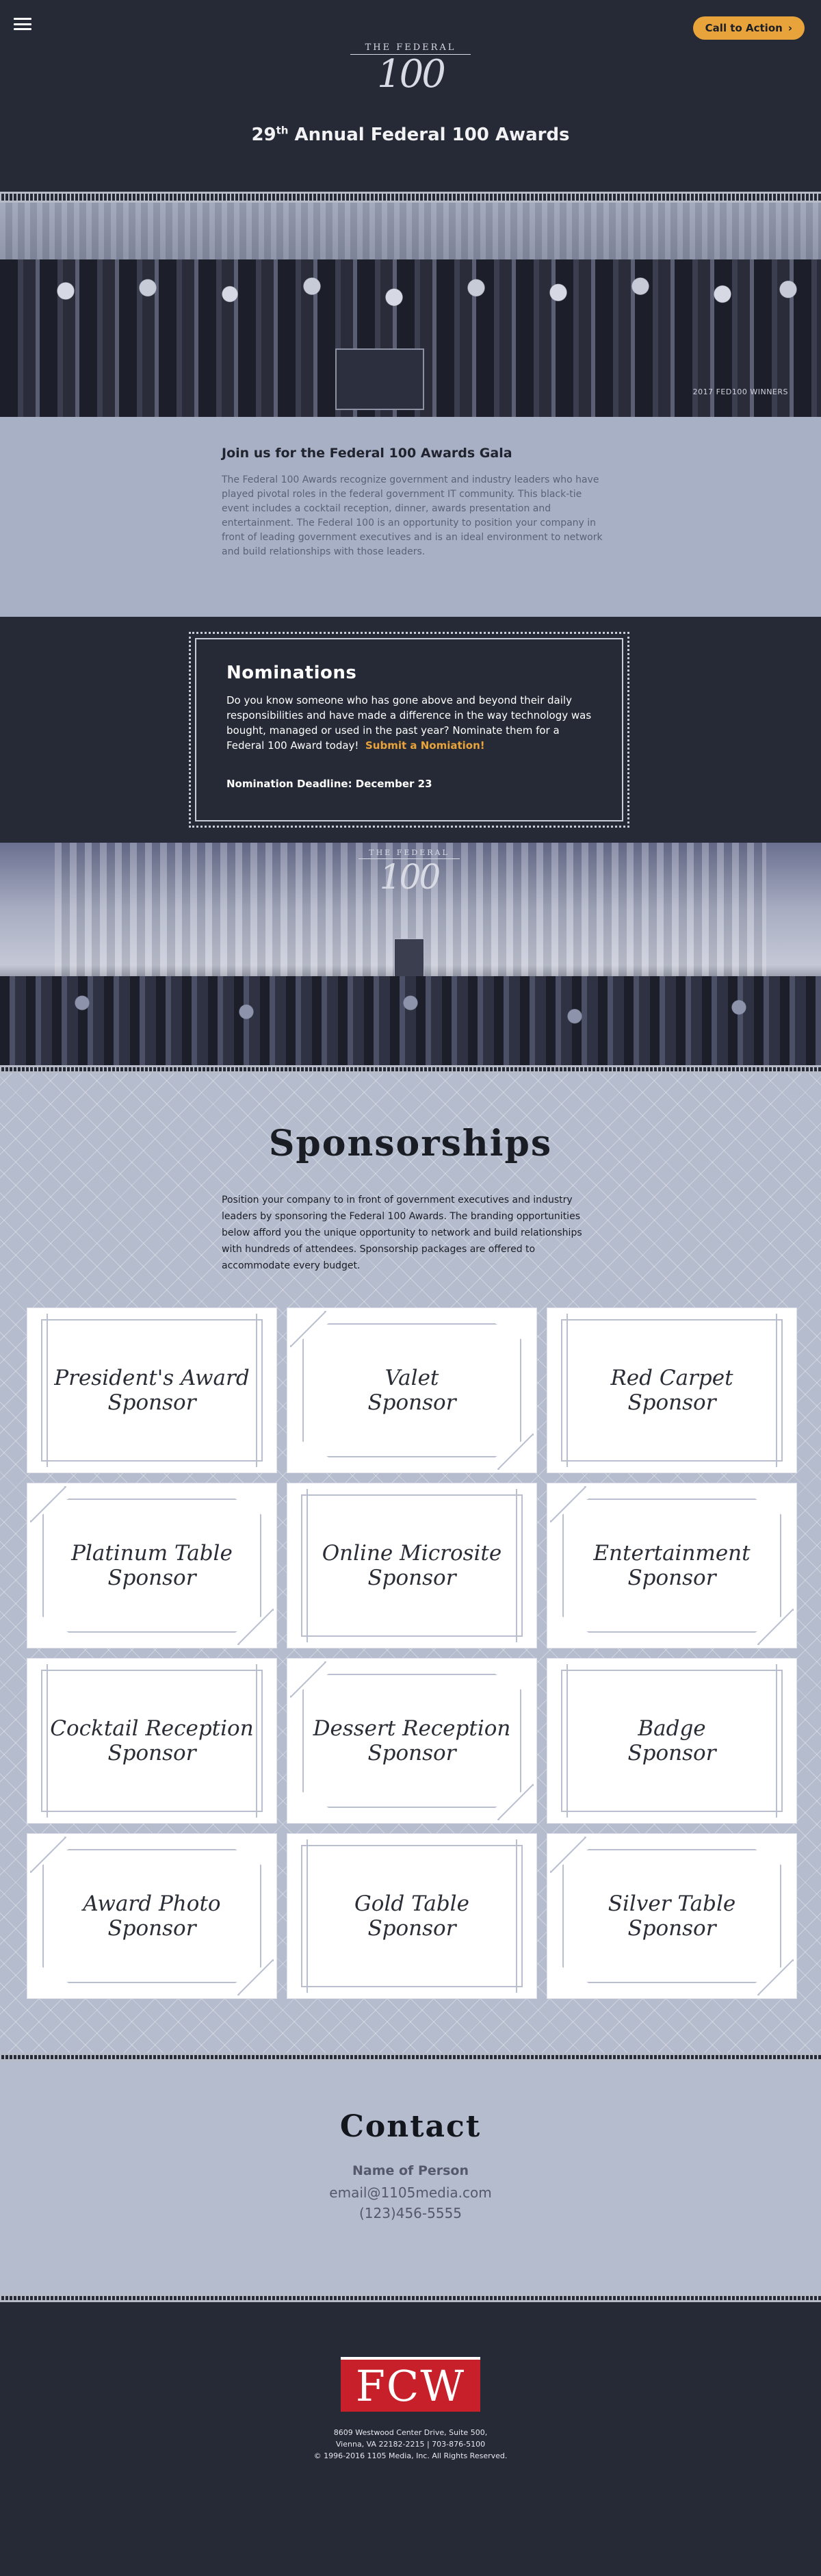 This screenshot has width=821, height=2576. I want to click on sponsor-card: Online Microsite Sponsor, so click(411, 1565).